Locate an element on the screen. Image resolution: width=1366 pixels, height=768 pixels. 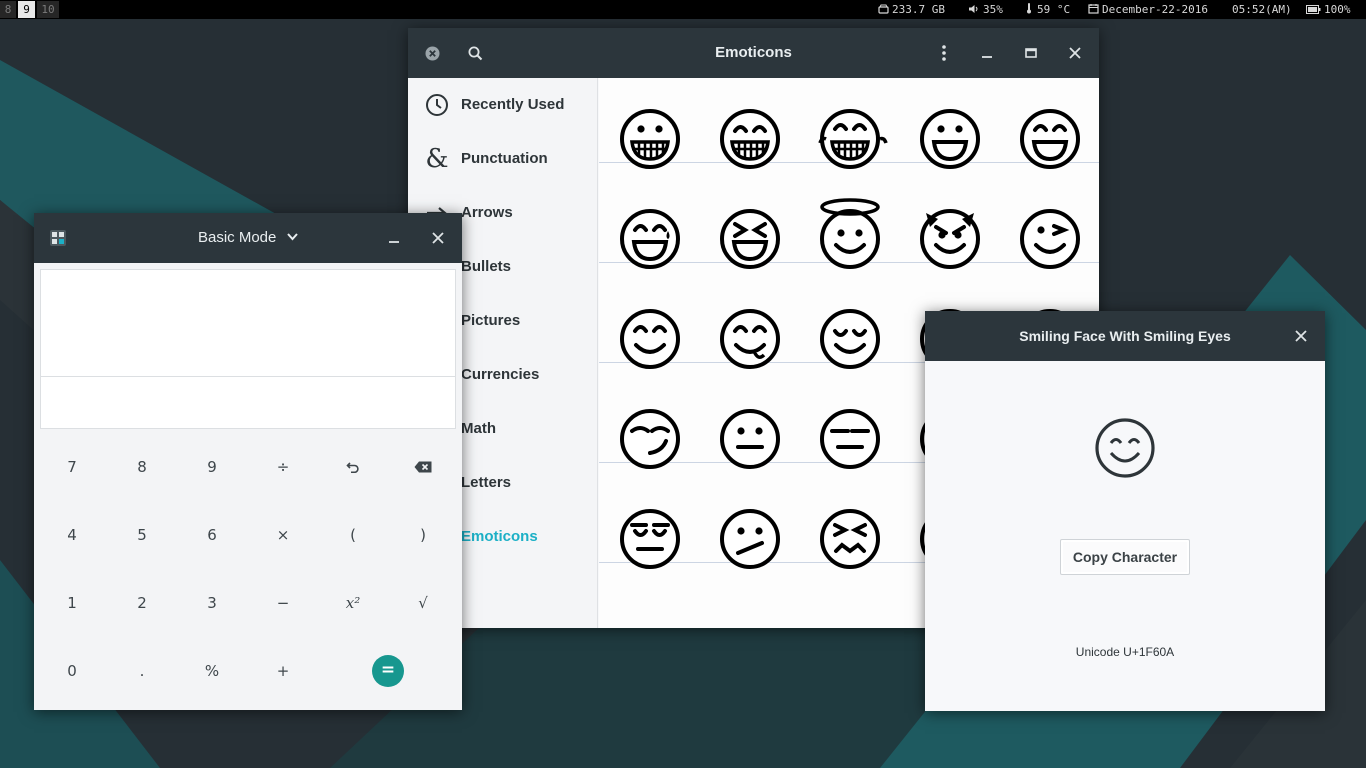
innocent-icon is located at coordinates (850, 233).